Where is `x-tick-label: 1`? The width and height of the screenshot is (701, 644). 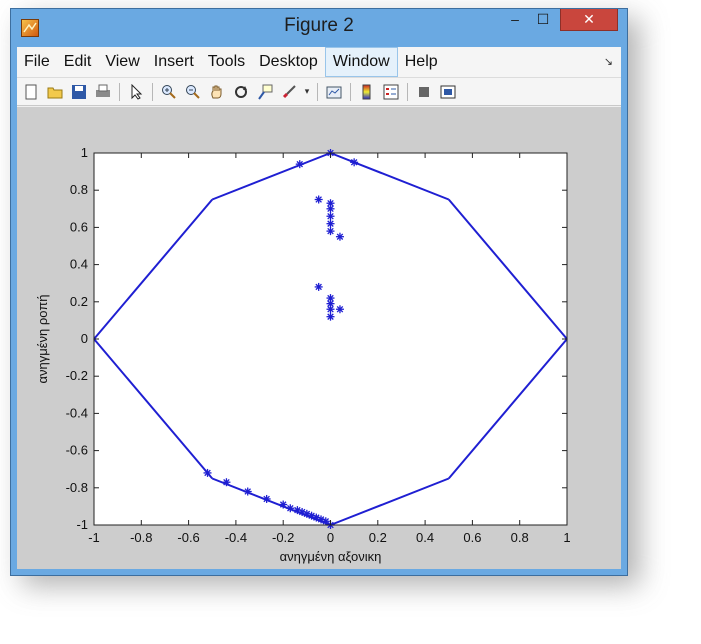 x-tick-label: 1 is located at coordinates (566, 537).